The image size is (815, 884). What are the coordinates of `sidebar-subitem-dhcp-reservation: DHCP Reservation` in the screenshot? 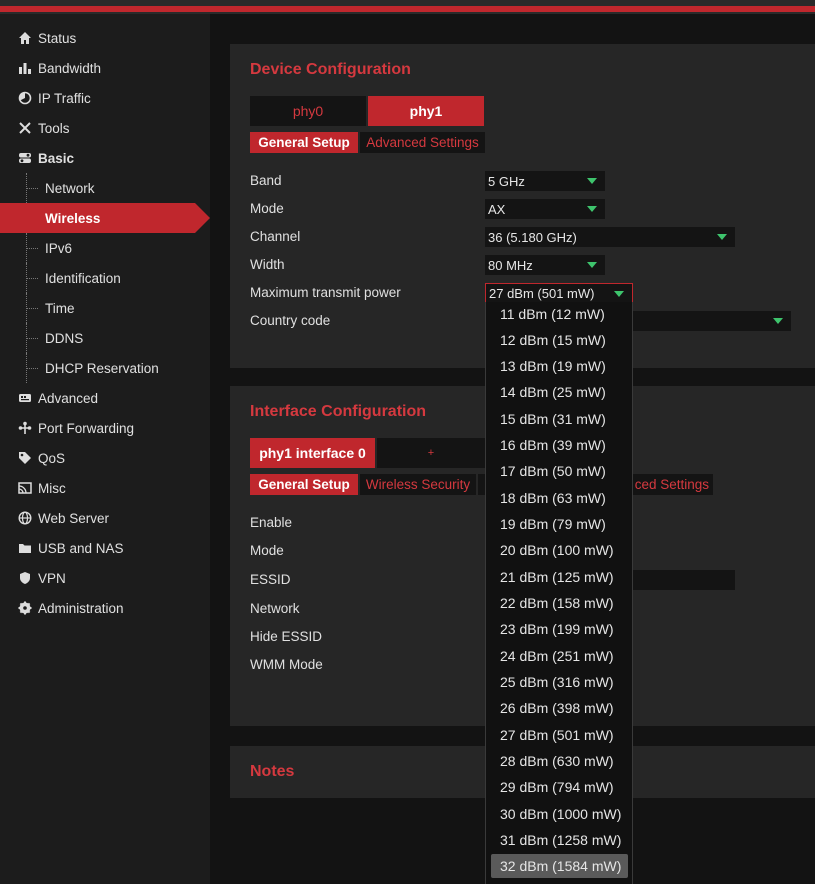 It's located at (105, 368).